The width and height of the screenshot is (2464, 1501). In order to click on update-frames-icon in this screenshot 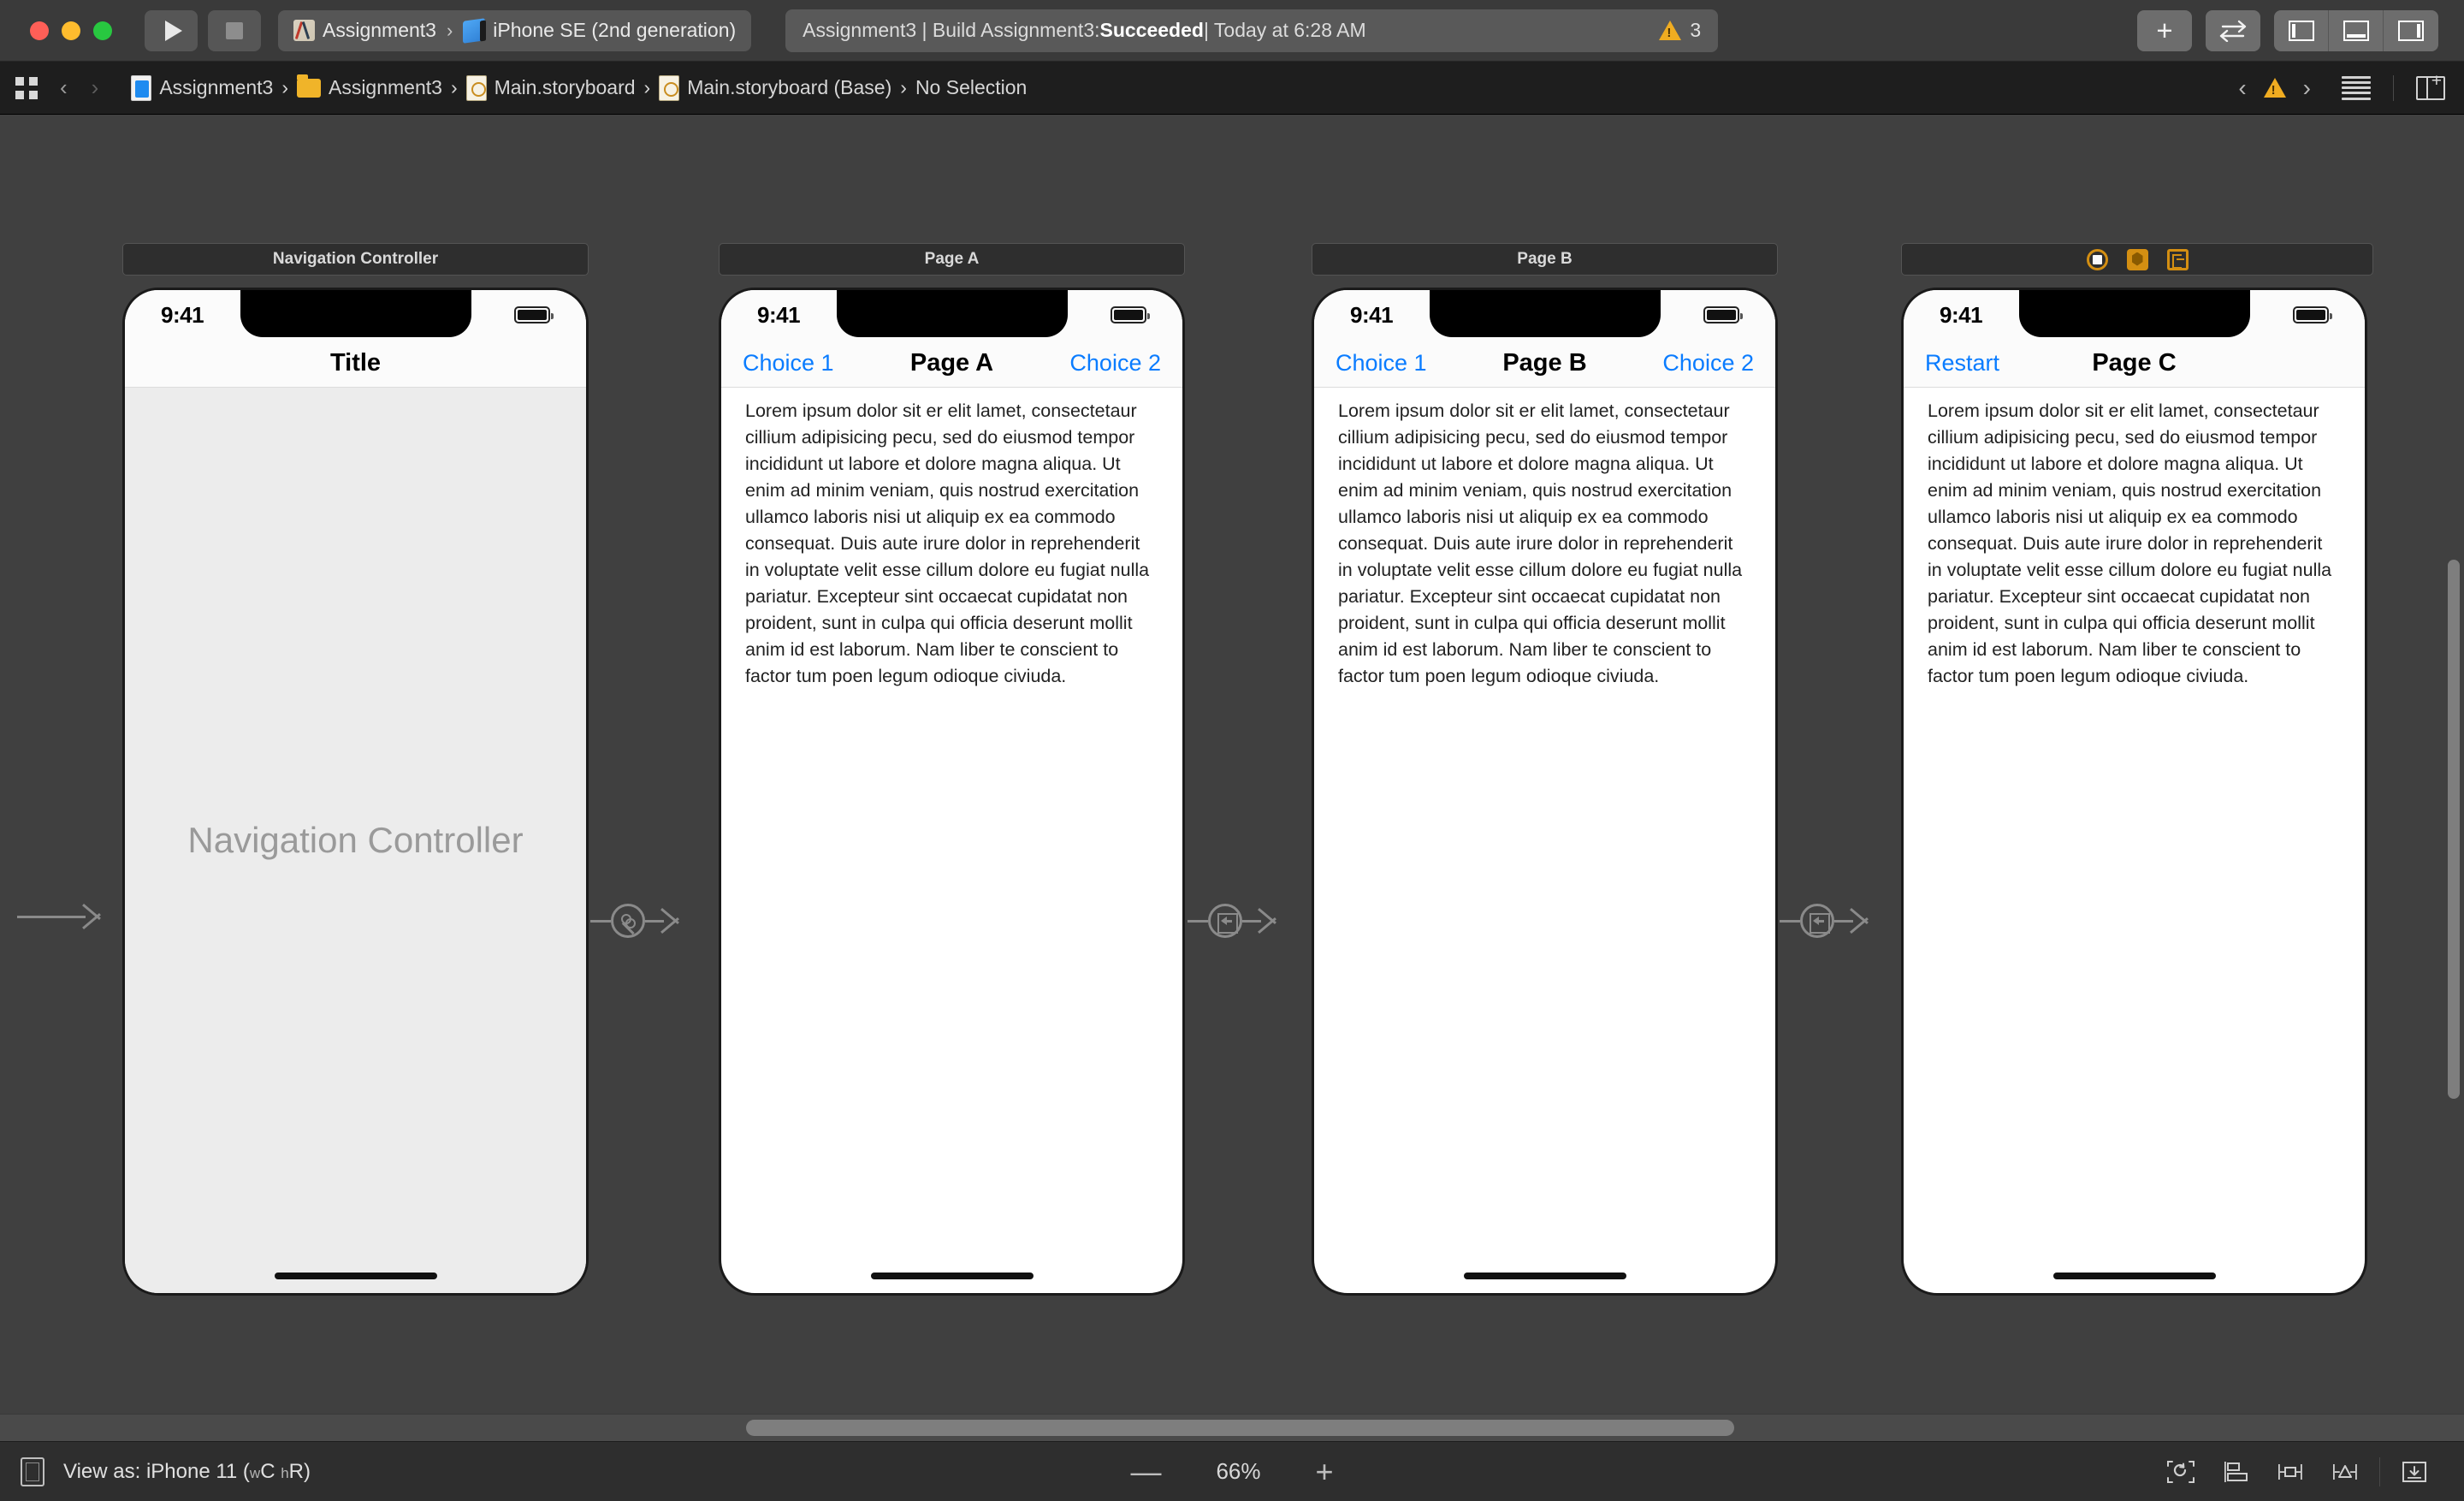, I will do `click(2180, 1471)`.